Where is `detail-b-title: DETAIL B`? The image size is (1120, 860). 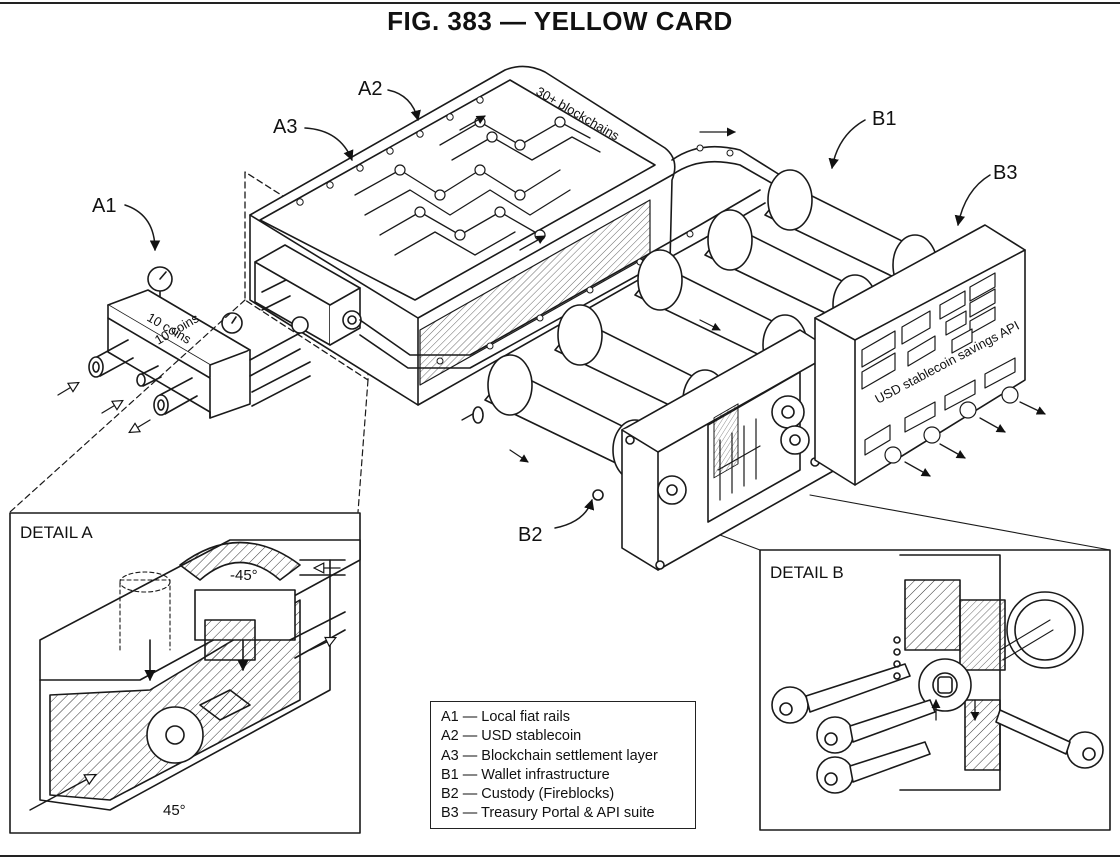 detail-b-title: DETAIL B is located at coordinates (807, 572).